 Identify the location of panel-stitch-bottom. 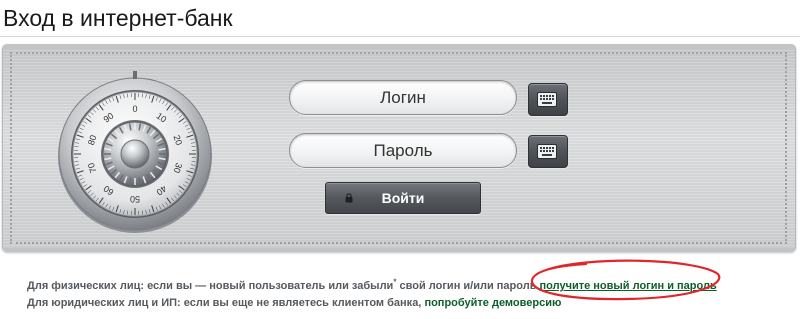
(399, 243).